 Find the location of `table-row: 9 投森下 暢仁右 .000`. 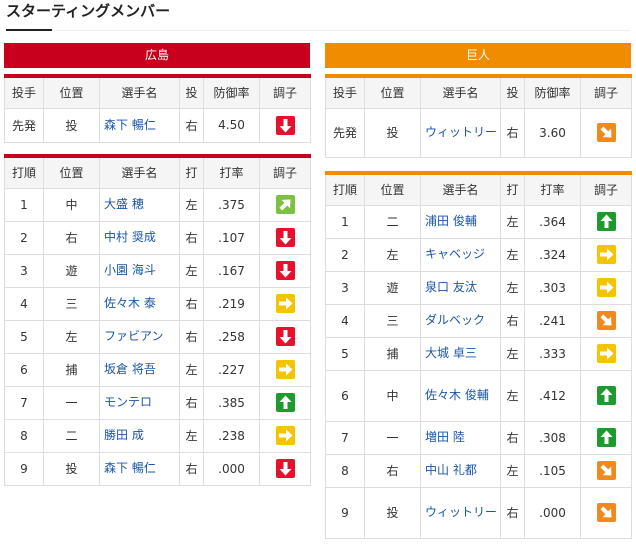

table-row: 9 投森下 暢仁右 .000 is located at coordinates (157, 468).